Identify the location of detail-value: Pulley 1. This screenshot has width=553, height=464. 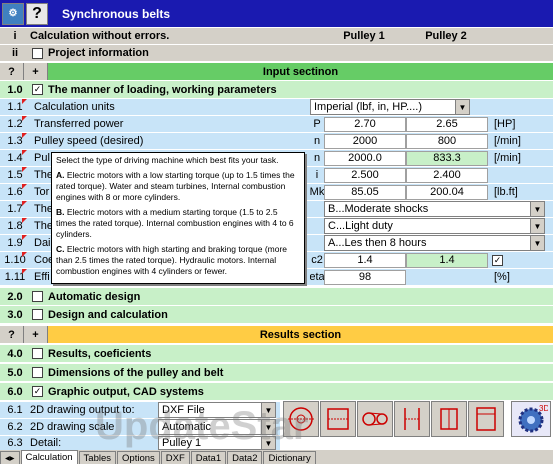
(182, 443).